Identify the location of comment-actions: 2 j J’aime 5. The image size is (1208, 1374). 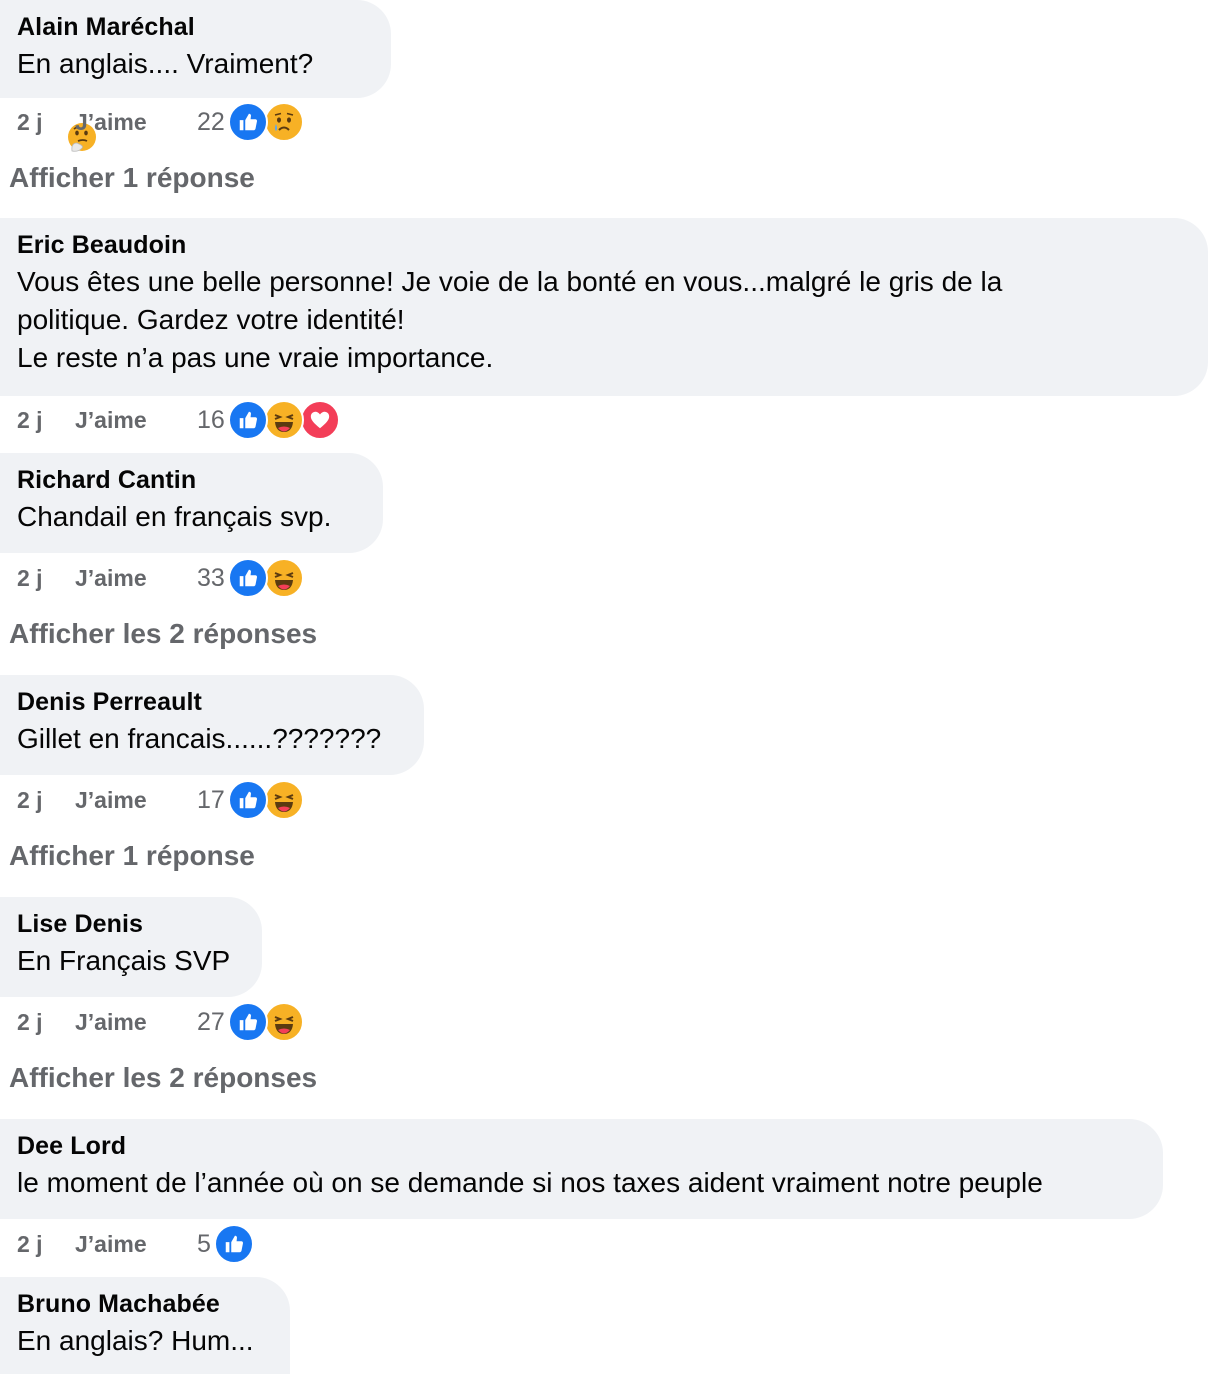
(135, 1244).